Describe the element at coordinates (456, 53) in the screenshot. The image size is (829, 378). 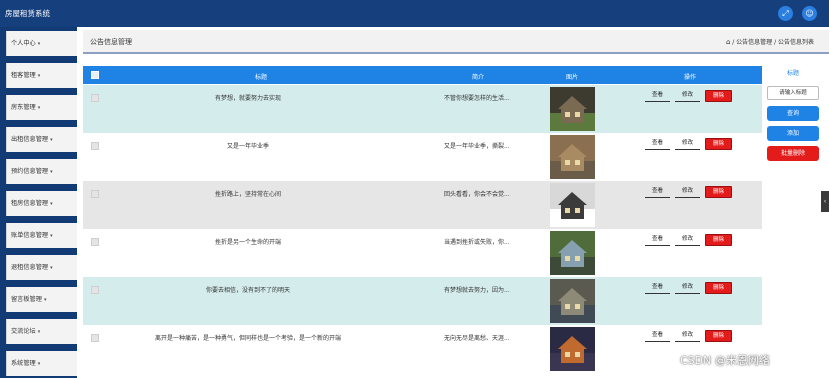
I see `divider` at that location.